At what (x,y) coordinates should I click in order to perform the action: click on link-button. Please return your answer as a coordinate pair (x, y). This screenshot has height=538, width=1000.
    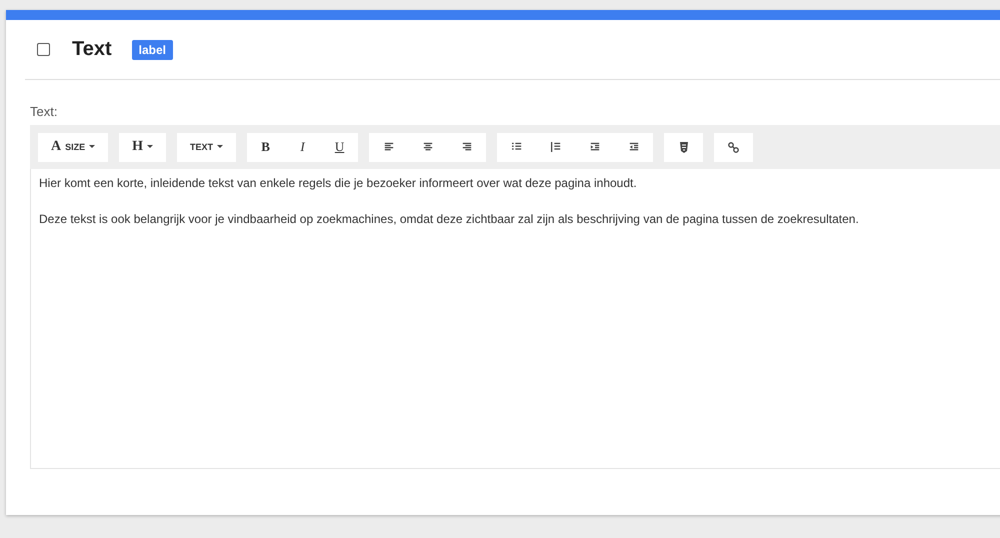
    Looking at the image, I should click on (734, 147).